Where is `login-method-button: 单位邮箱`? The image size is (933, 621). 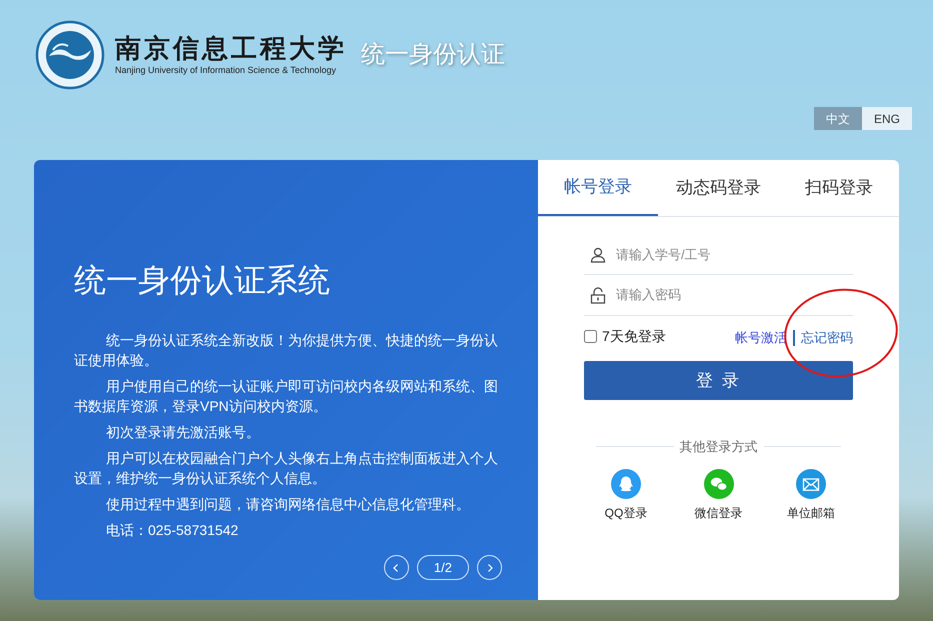 login-method-button: 单位邮箱 is located at coordinates (811, 495).